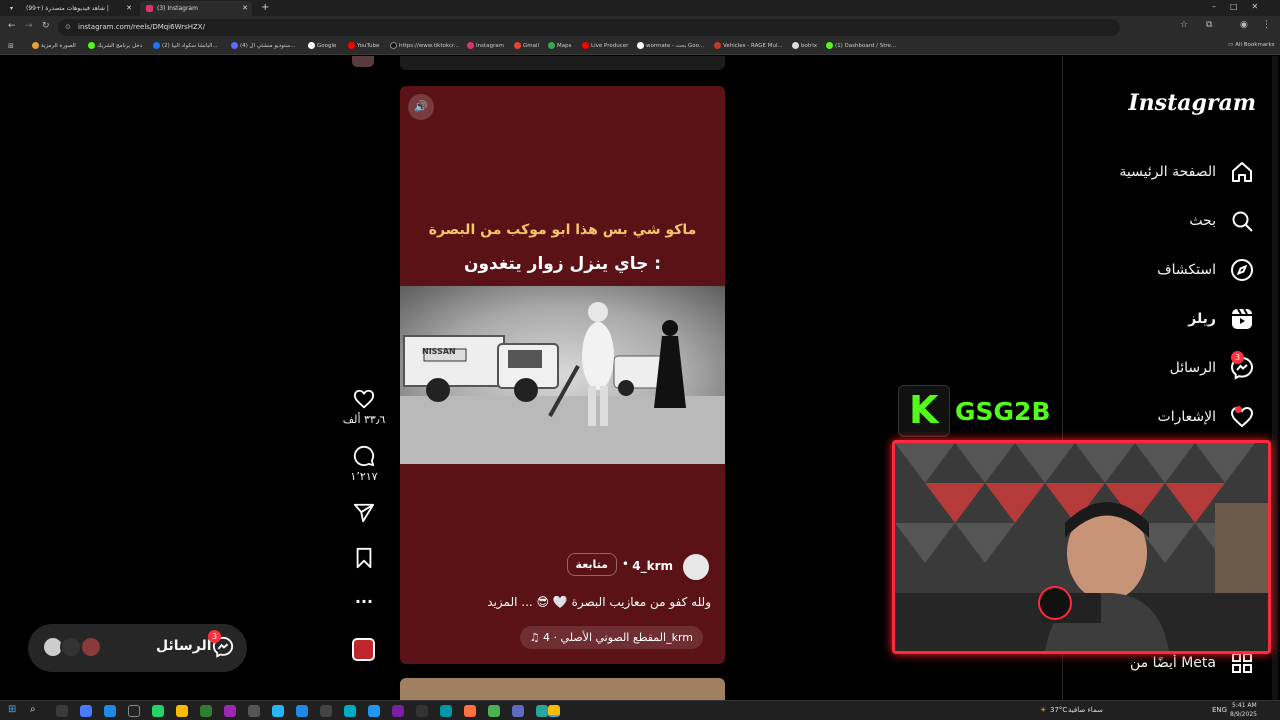 This screenshot has width=1280, height=720. Describe the element at coordinates (12, 26) in the screenshot. I see `back-icon: ←` at that location.